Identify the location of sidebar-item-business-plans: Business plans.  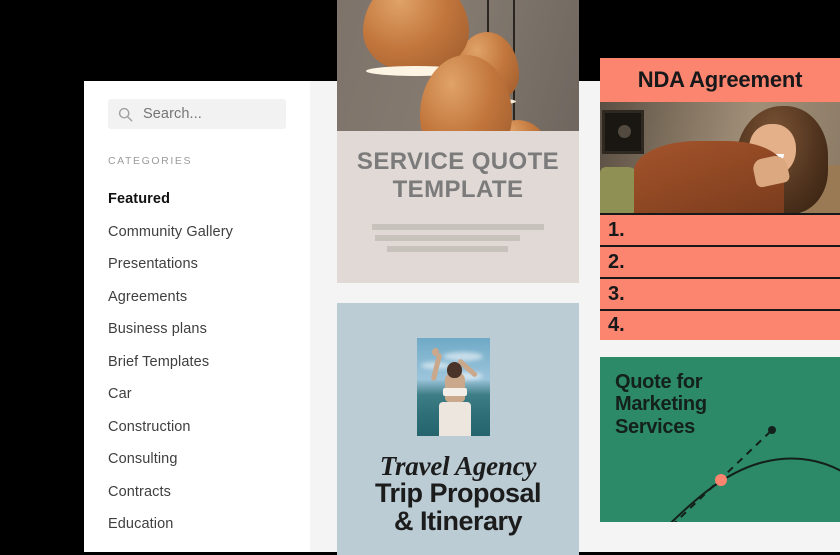
(197, 329).